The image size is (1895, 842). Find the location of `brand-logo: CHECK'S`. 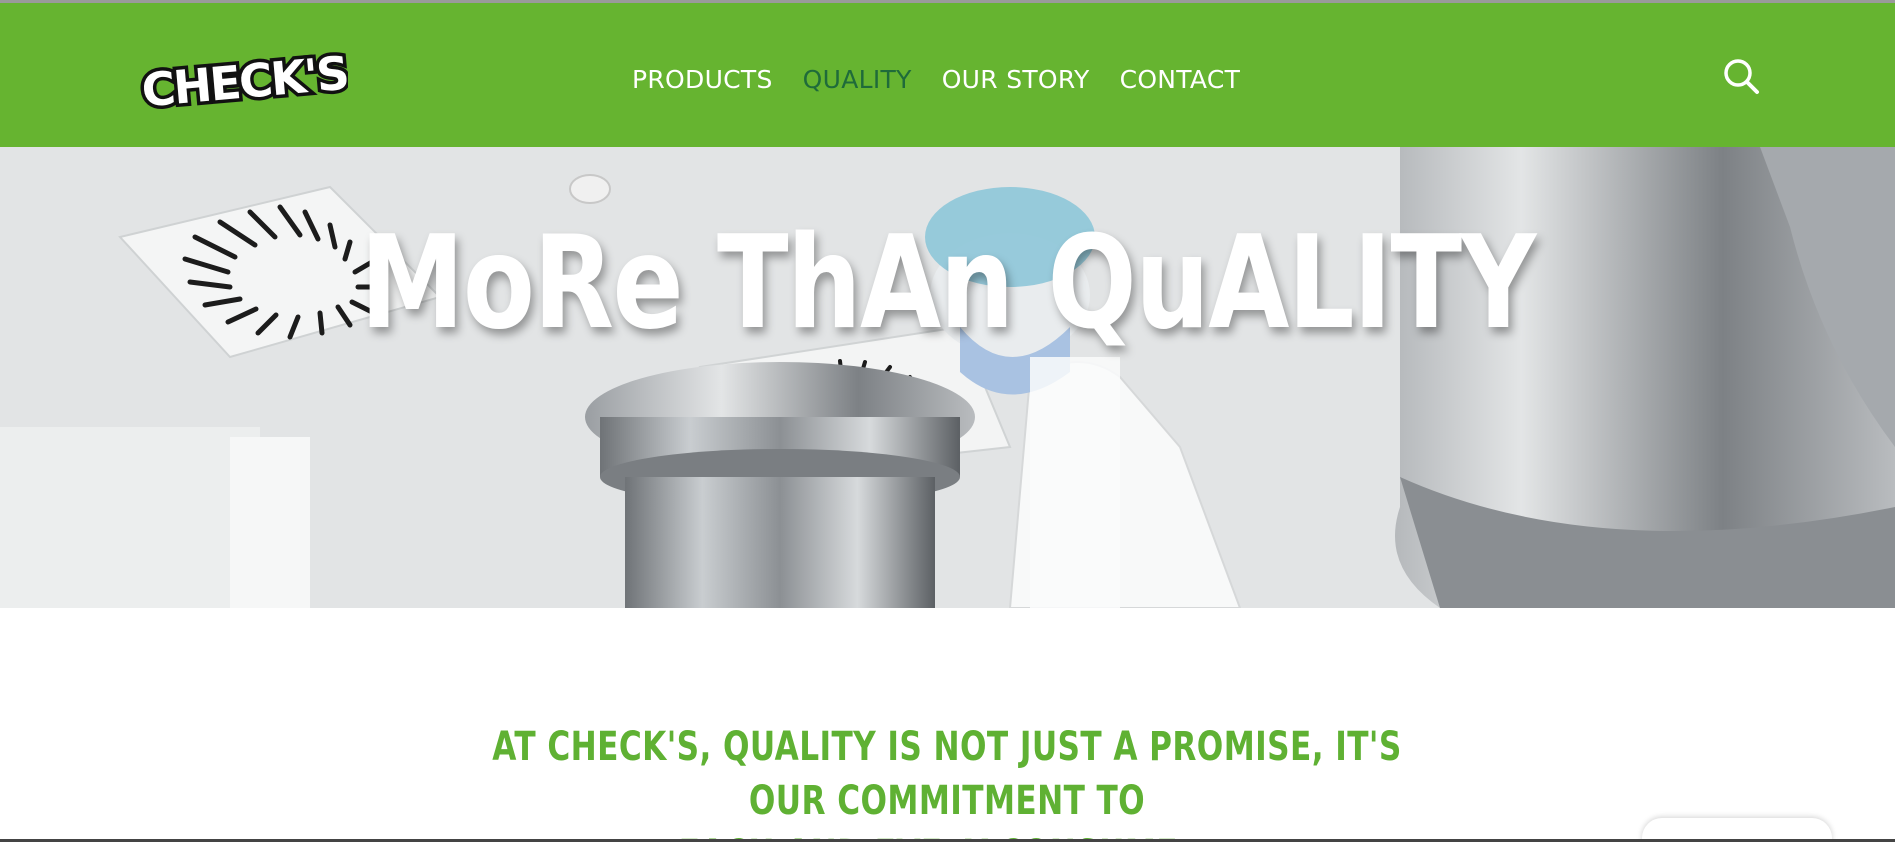

brand-logo: CHECK'S is located at coordinates (240, 77).